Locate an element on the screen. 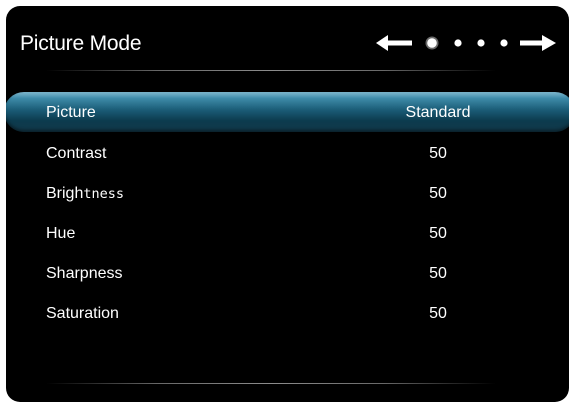 The image size is (569, 402). setting-row-hue: Hue 50 is located at coordinates (287, 234).